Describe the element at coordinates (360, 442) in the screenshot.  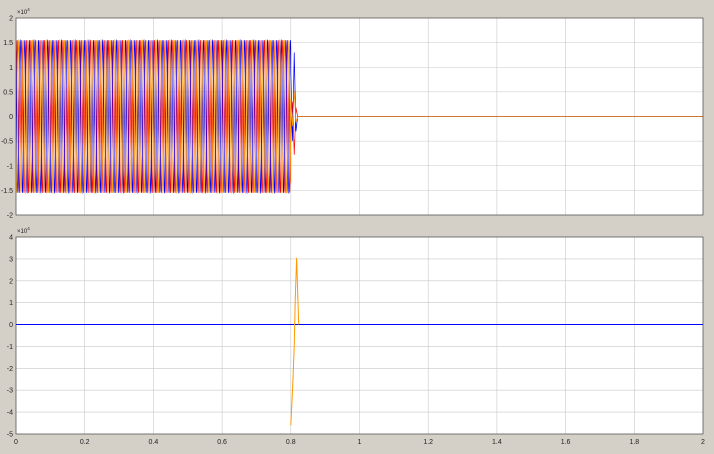
I see `x-tick-label: 1` at that location.